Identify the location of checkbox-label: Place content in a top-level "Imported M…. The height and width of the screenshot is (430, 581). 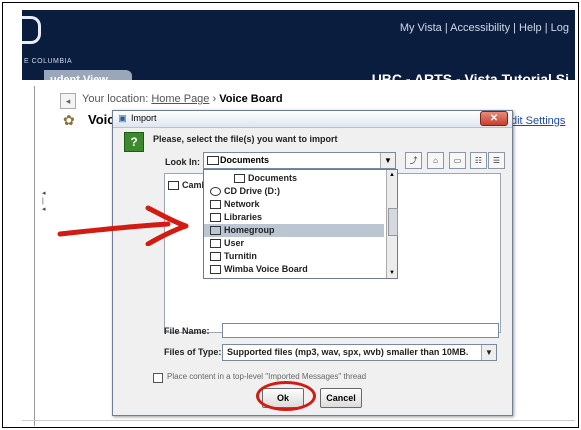
(267, 376).